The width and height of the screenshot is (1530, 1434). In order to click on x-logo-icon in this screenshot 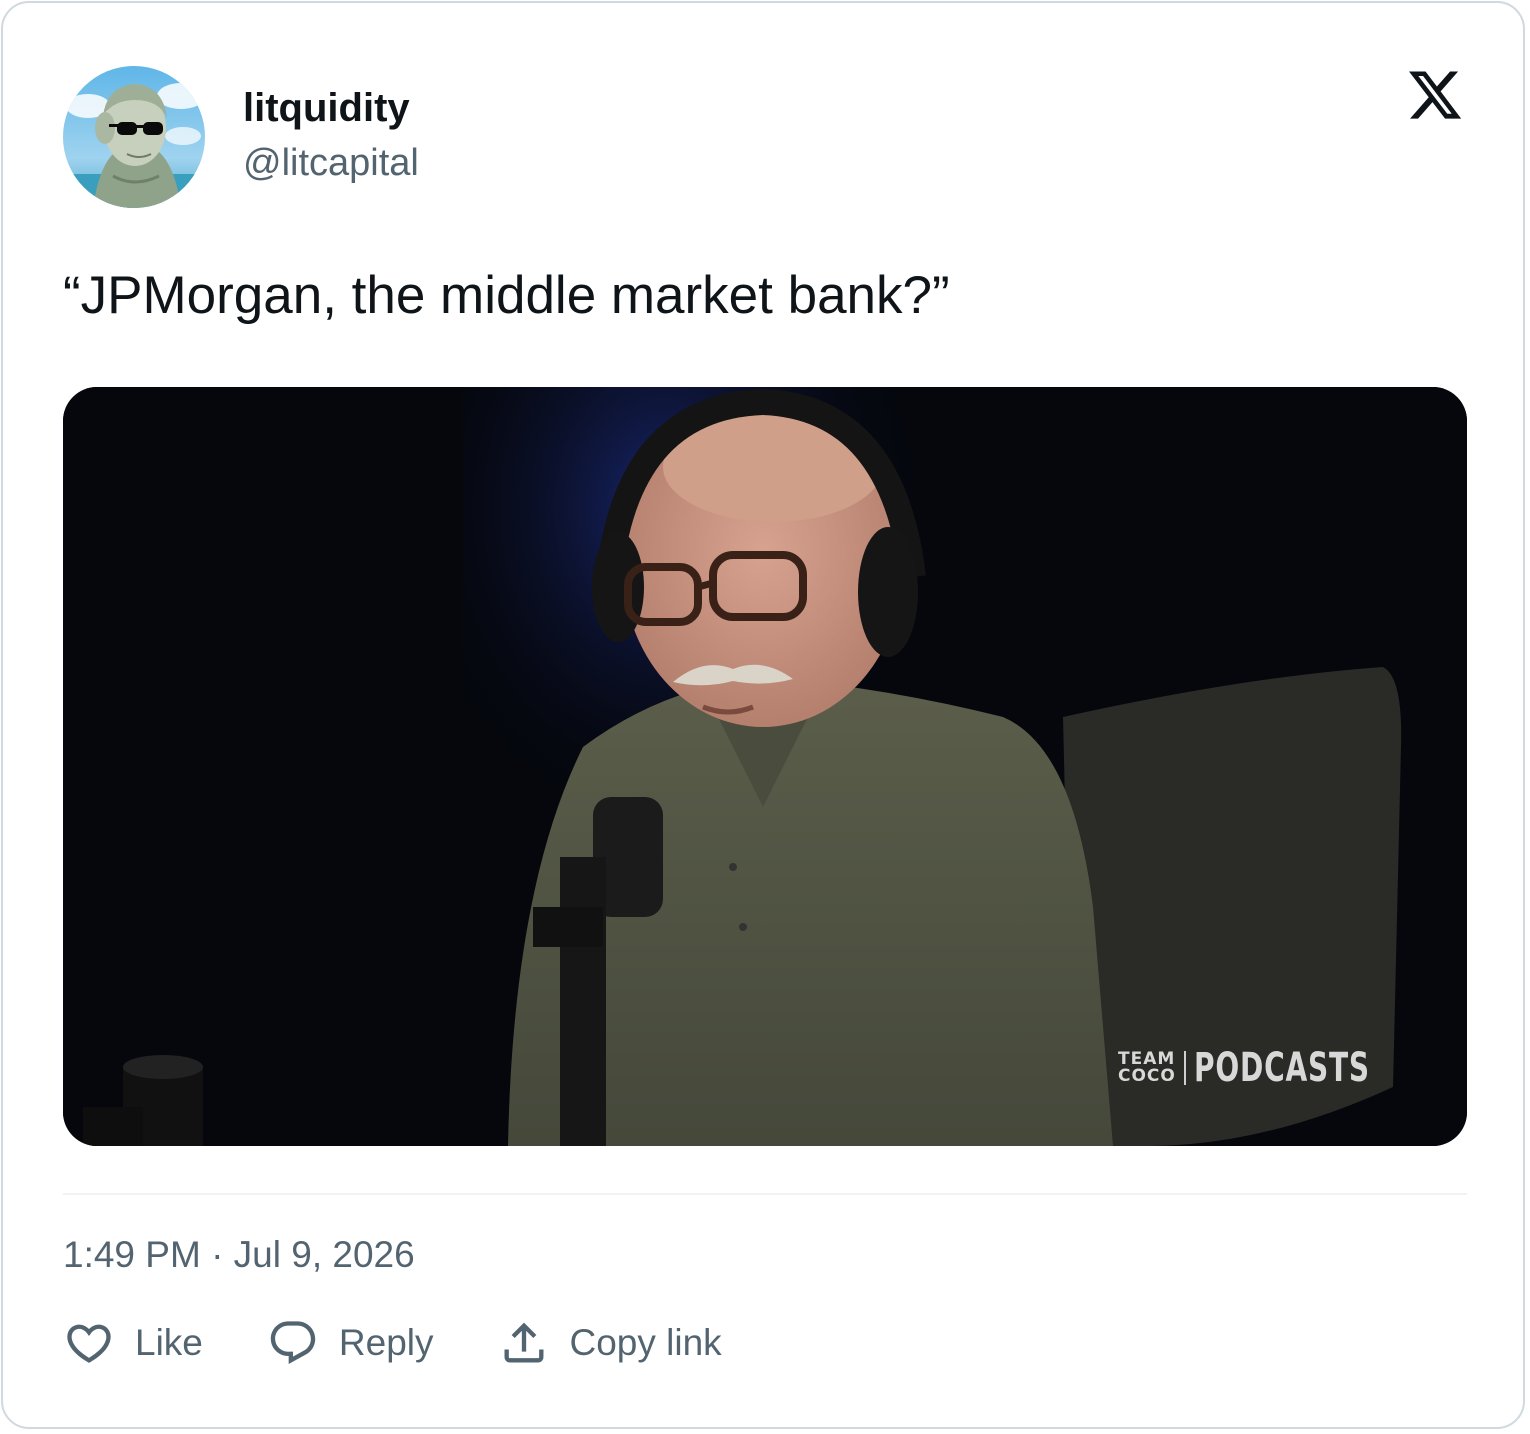, I will do `click(1435, 95)`.